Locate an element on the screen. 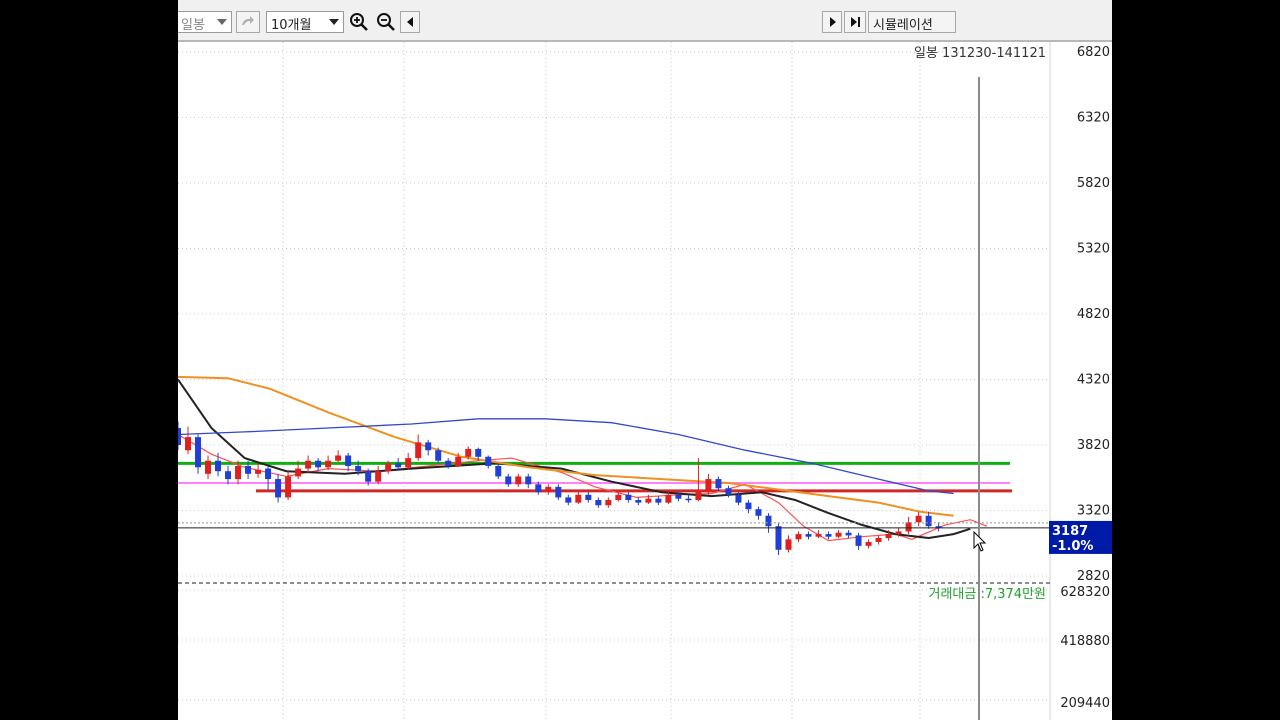  play-button is located at coordinates (832, 22).